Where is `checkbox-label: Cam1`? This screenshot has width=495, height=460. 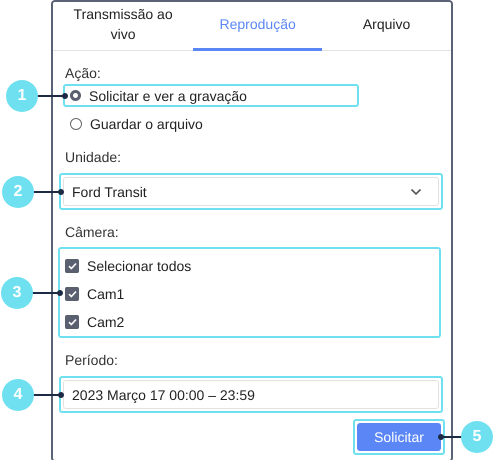 checkbox-label: Cam1 is located at coordinates (105, 294).